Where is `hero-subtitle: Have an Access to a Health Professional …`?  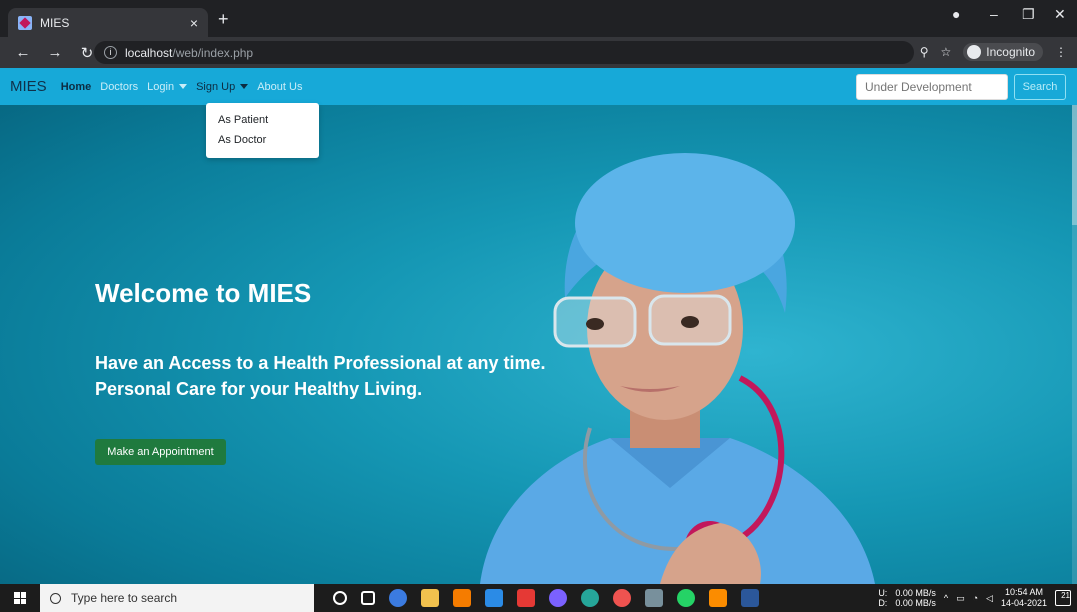
hero-subtitle: Have an Access to a Health Professional … is located at coordinates (320, 376).